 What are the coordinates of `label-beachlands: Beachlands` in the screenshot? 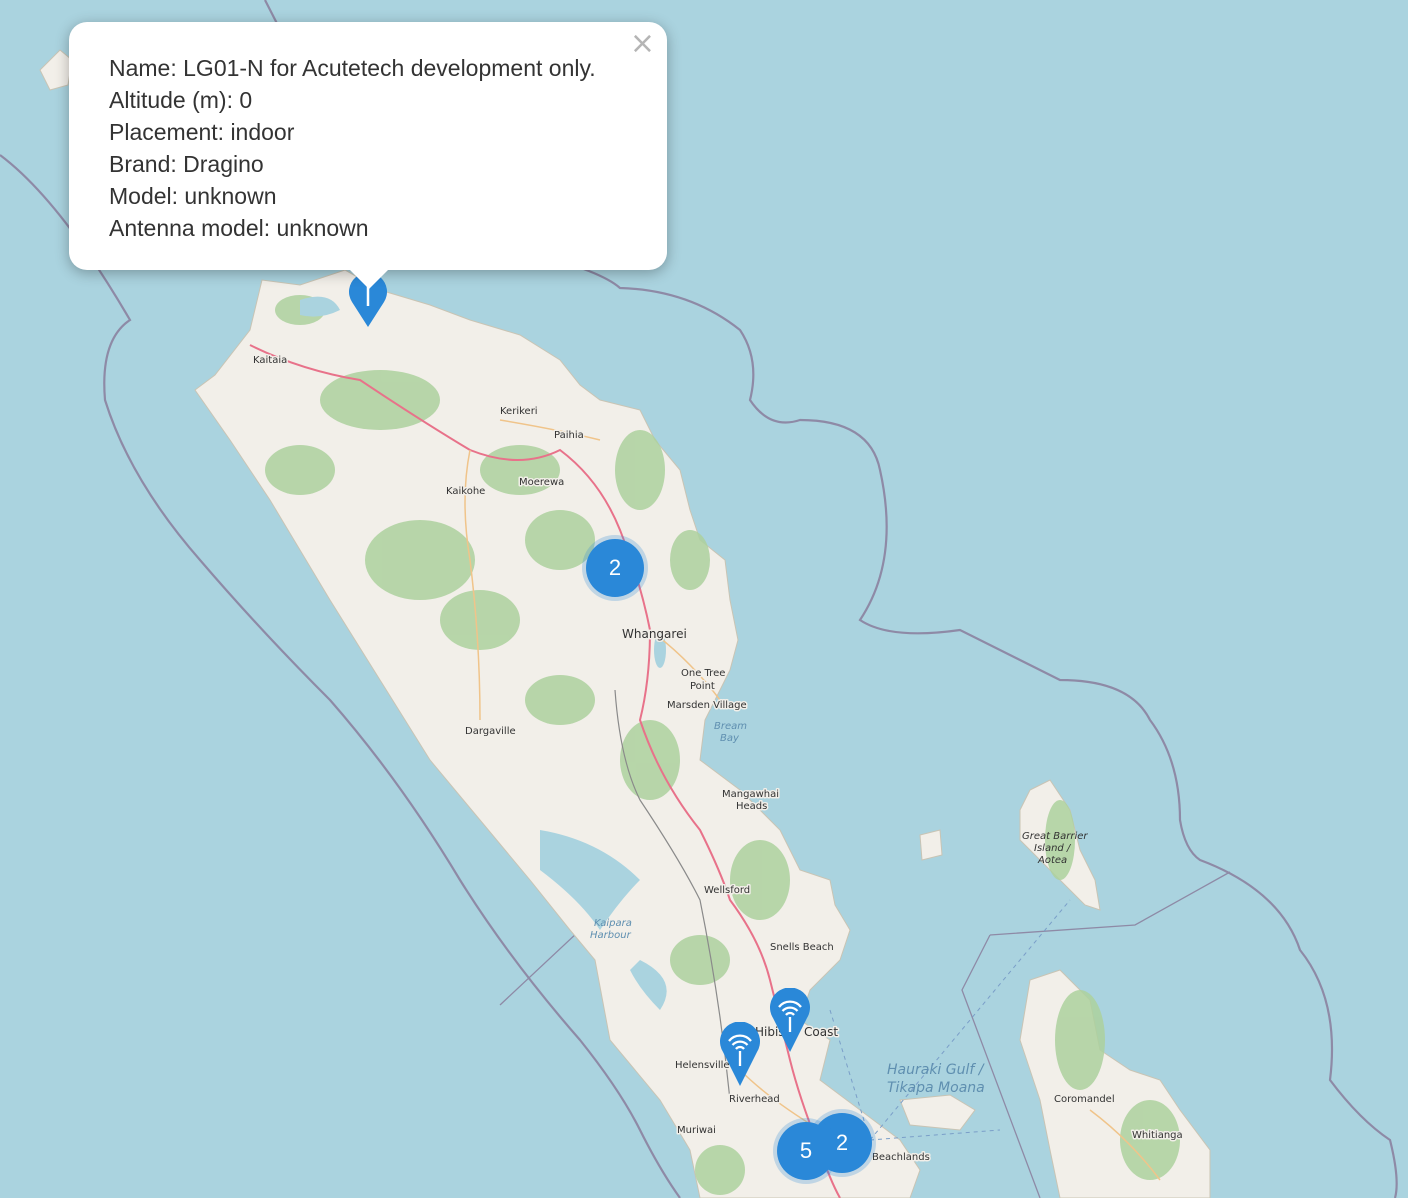 It's located at (901, 1157).